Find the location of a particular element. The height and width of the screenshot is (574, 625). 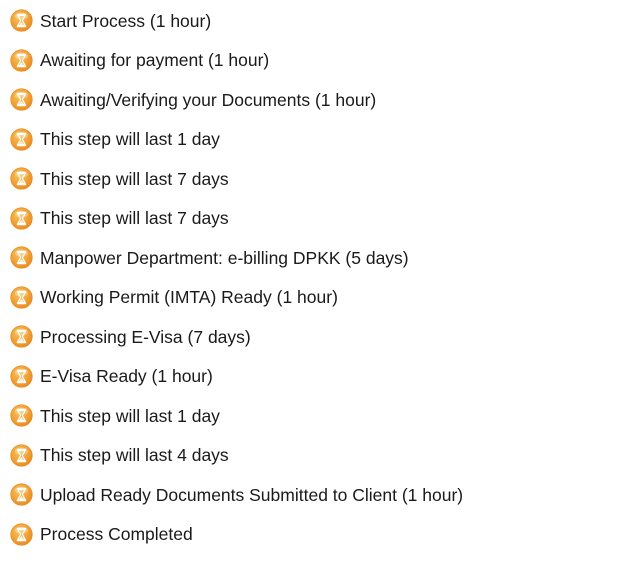

step-item: Processing E-Visa (7 days) is located at coordinates (236, 337).